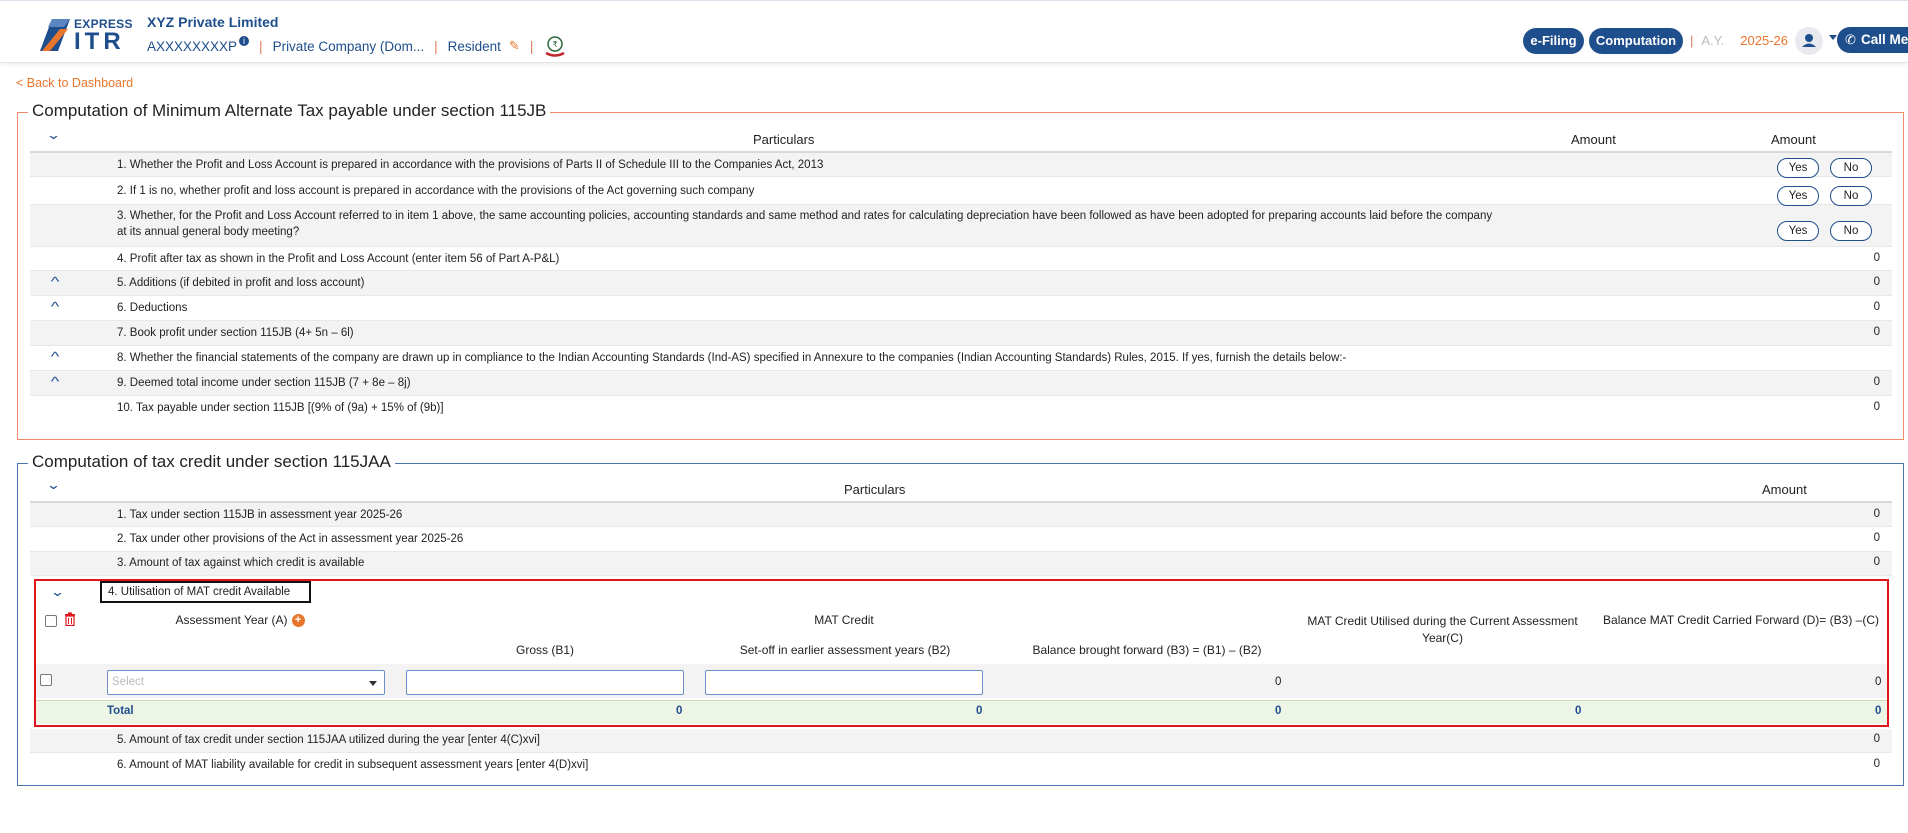 Image resolution: width=1908 pixels, height=833 pixels. What do you see at coordinates (844, 620) in the screenshot?
I see `col-mat-credit: MAT Credit` at bounding box center [844, 620].